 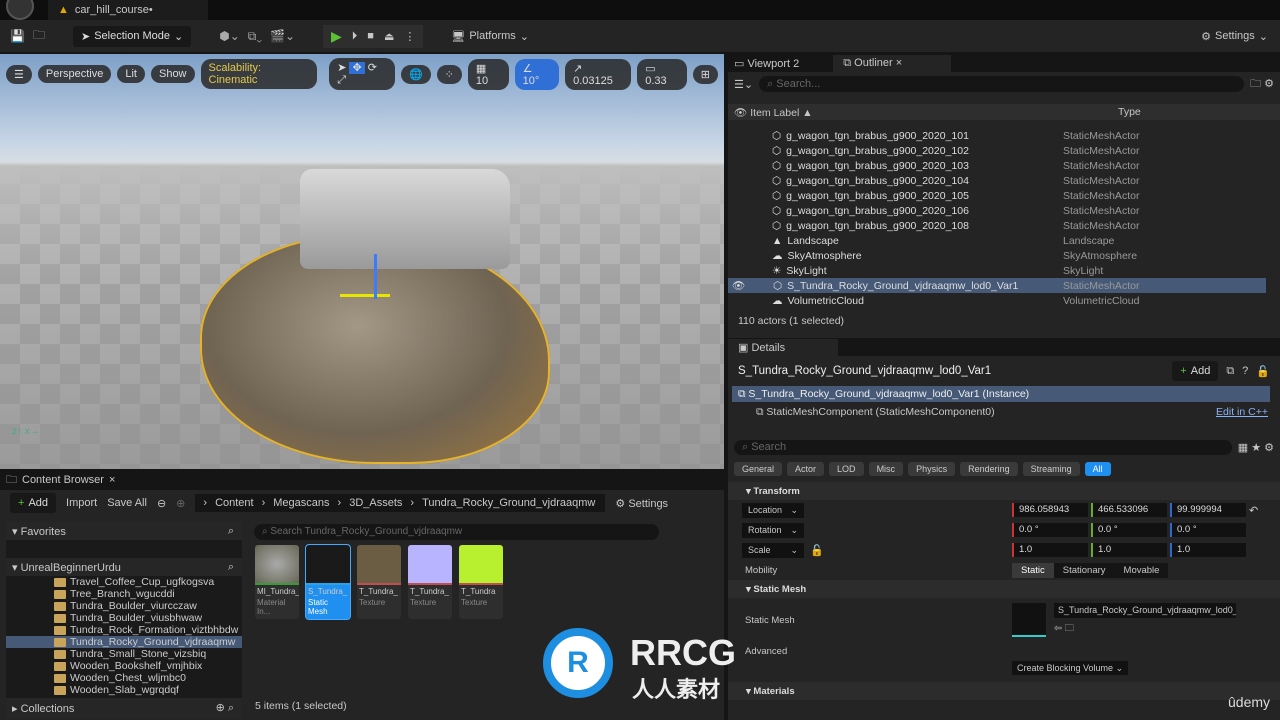 I want to click on folder-item: Tundra_Small_Stone_vizsbiq, so click(x=124, y=654).